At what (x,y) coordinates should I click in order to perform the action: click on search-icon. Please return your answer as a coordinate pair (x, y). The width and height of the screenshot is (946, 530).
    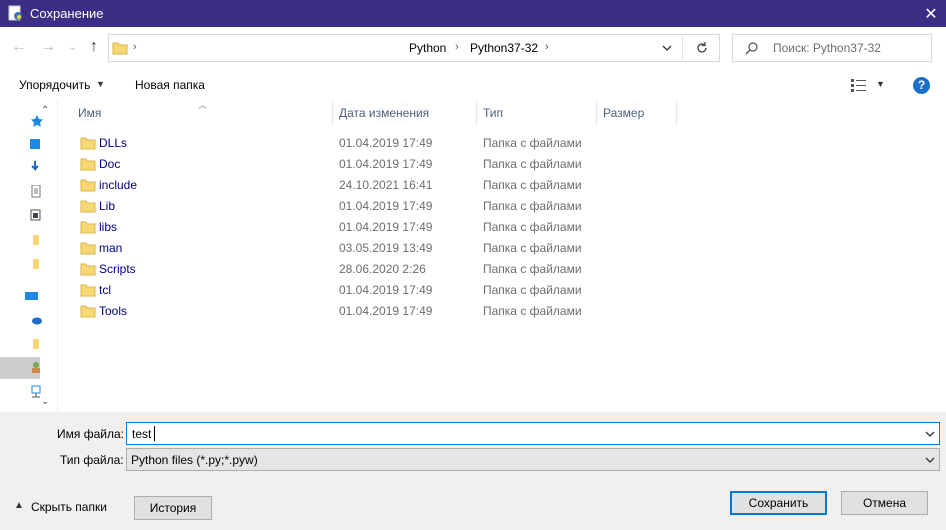
    Looking at the image, I should click on (751, 48).